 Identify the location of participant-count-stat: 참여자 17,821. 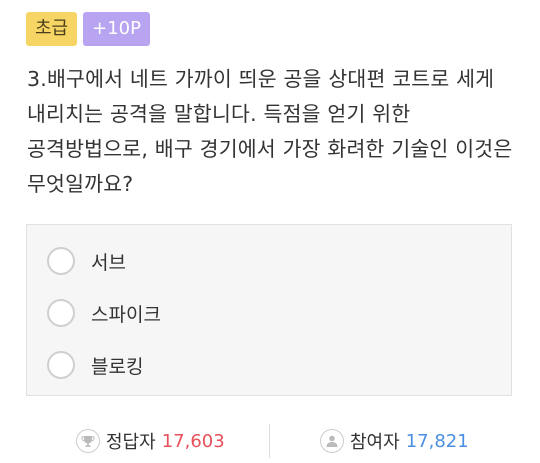
(394, 441).